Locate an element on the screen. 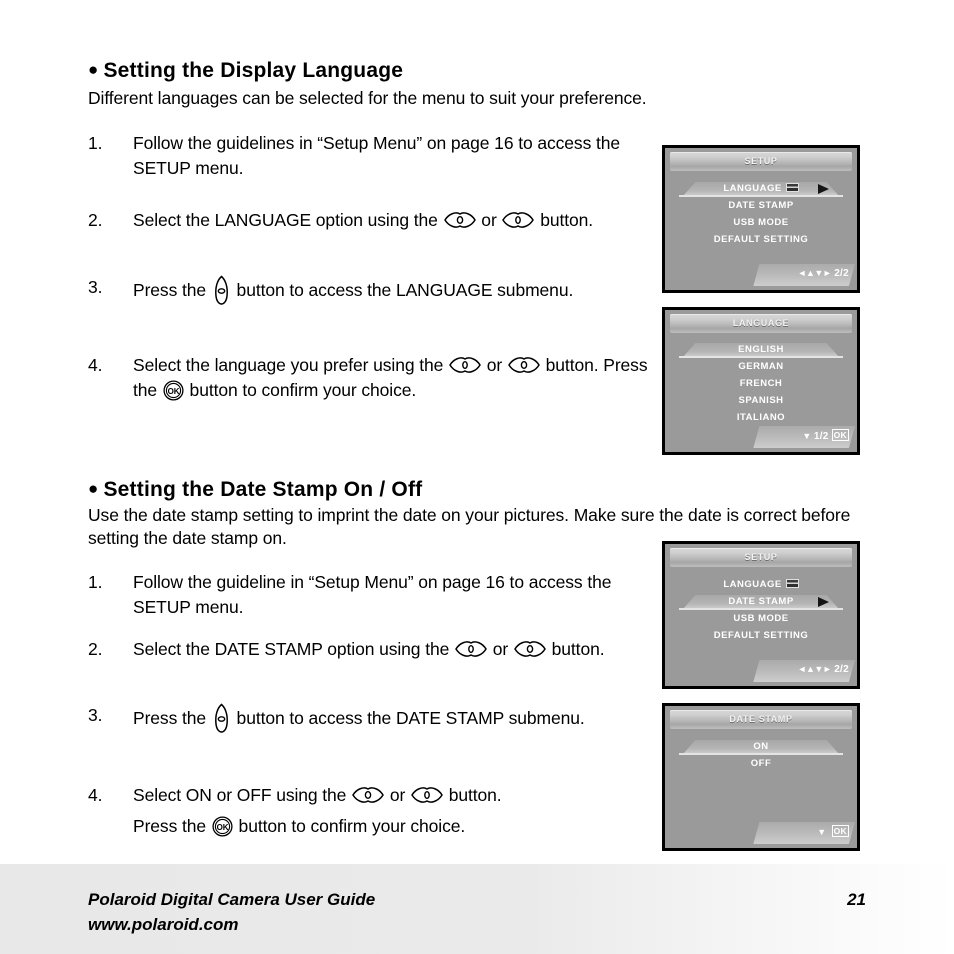 The width and height of the screenshot is (954, 954). heading-text: Setting the Date Stamp On / Off is located at coordinates (263, 489).